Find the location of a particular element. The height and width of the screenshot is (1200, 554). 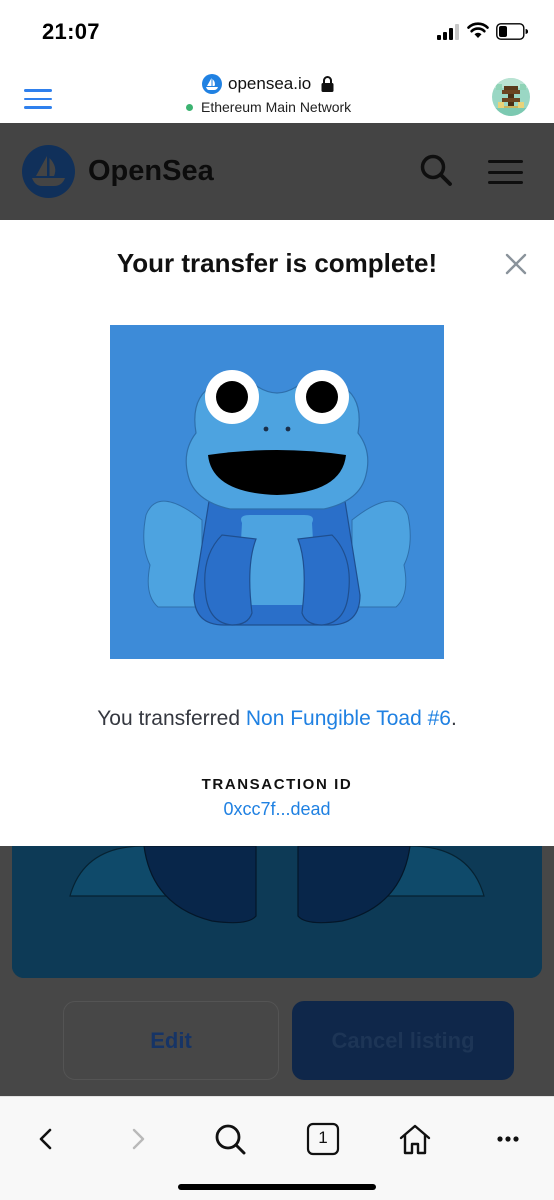

edit-button: Edit is located at coordinates (171, 1040).